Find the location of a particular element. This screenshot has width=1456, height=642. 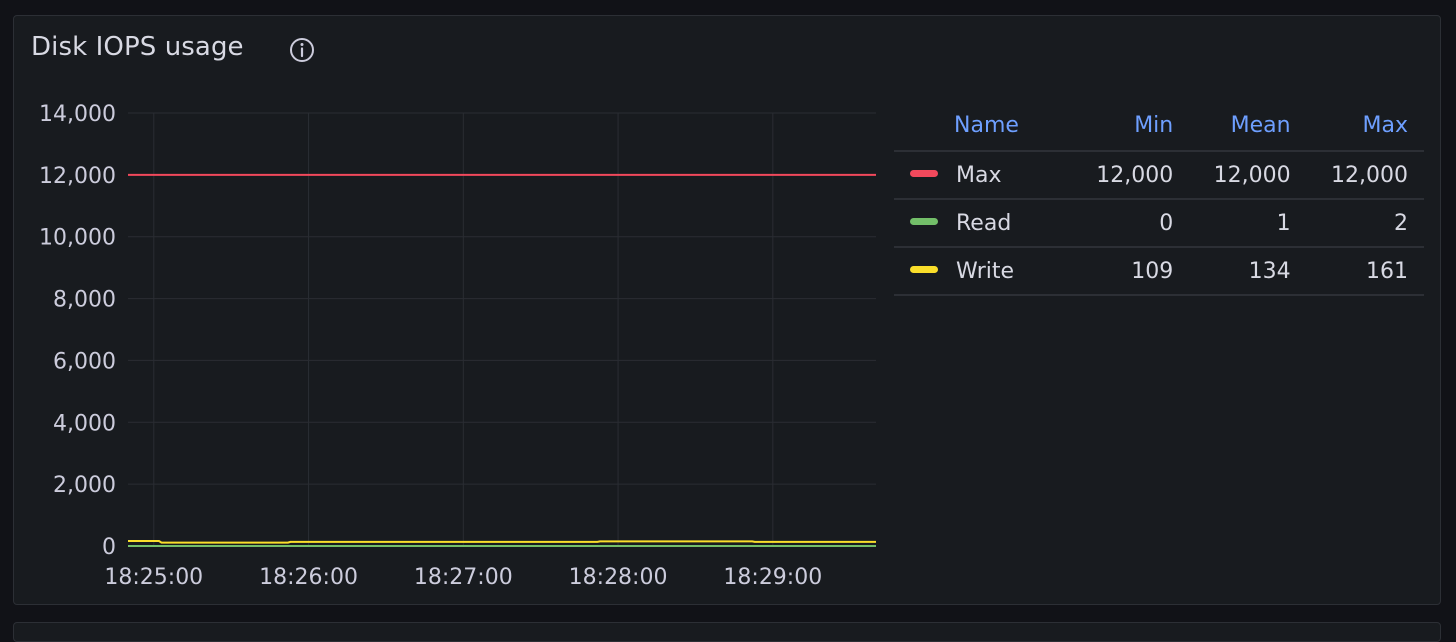

y-tick-label: 12,000 is located at coordinates (77, 176).